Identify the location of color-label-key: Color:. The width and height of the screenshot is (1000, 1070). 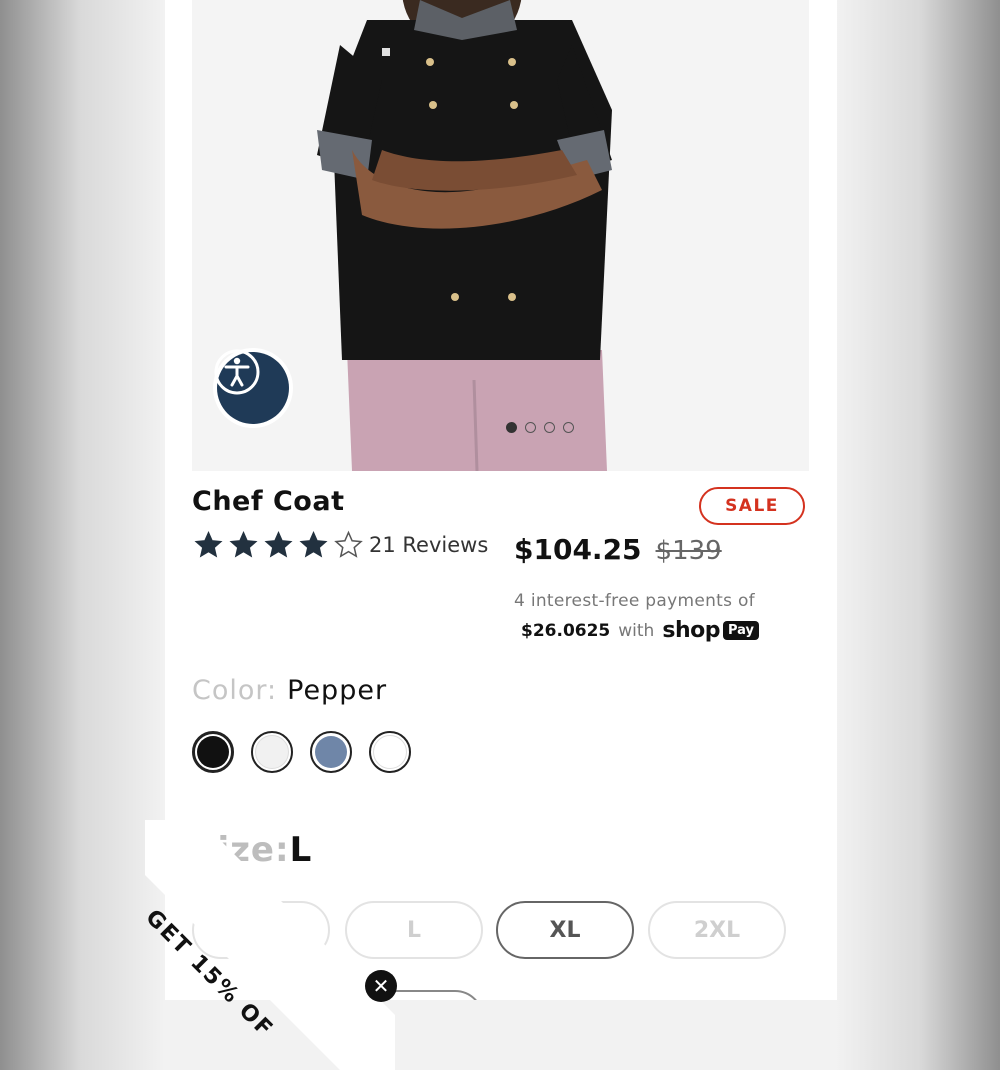
(235, 690).